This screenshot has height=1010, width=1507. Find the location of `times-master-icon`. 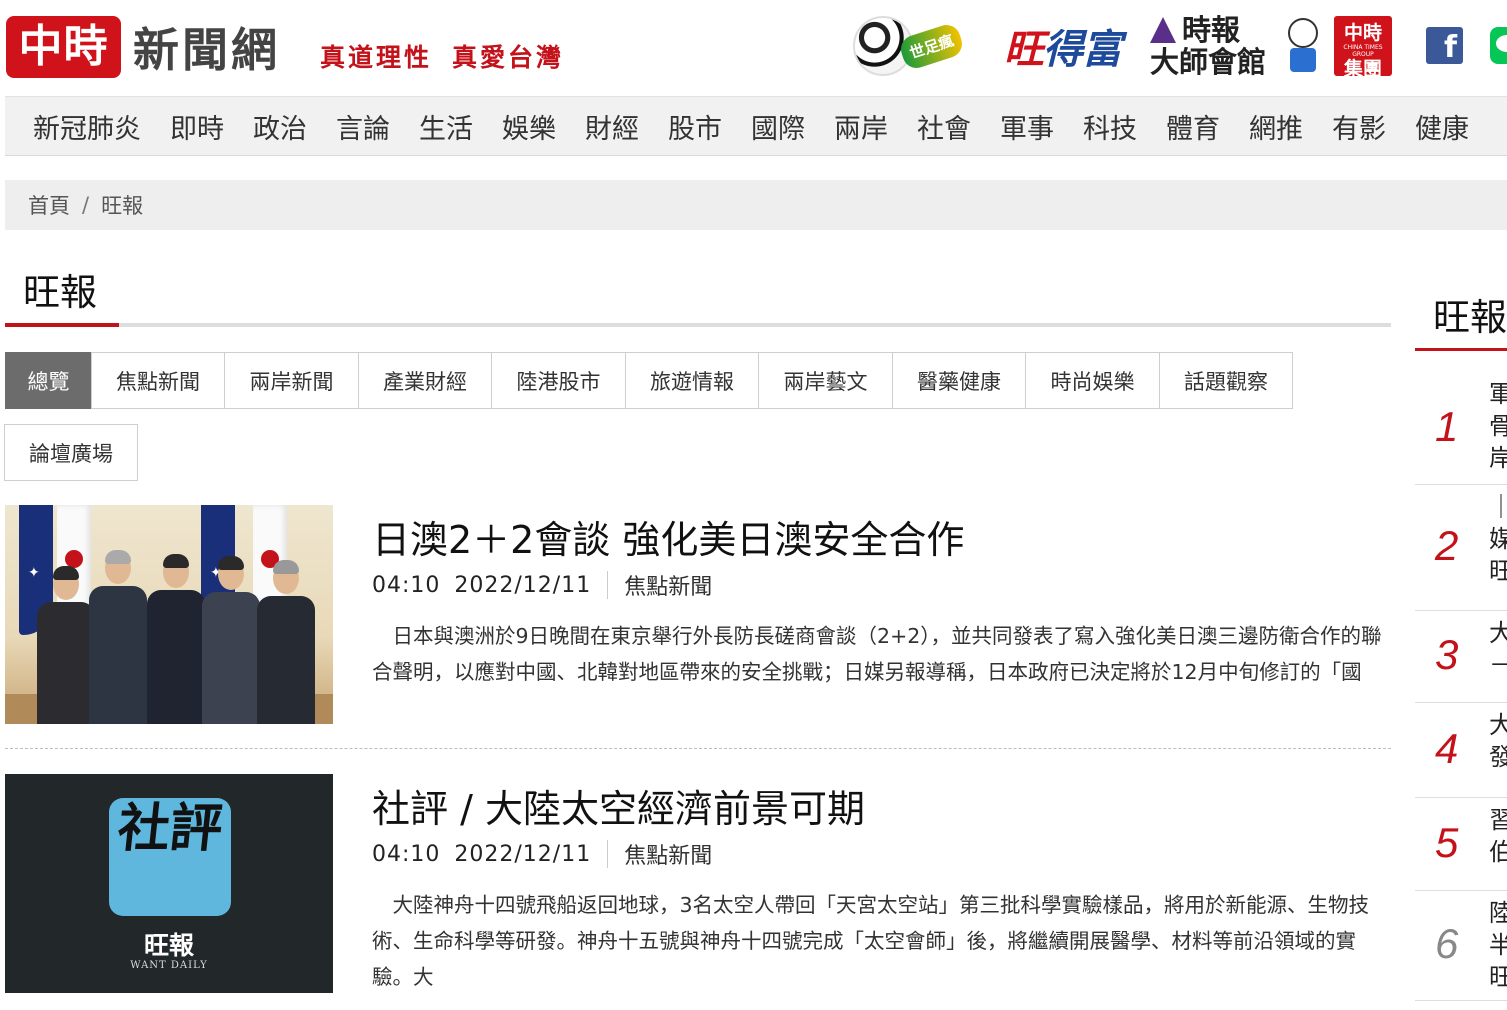

times-master-icon is located at coordinates (1163, 30).